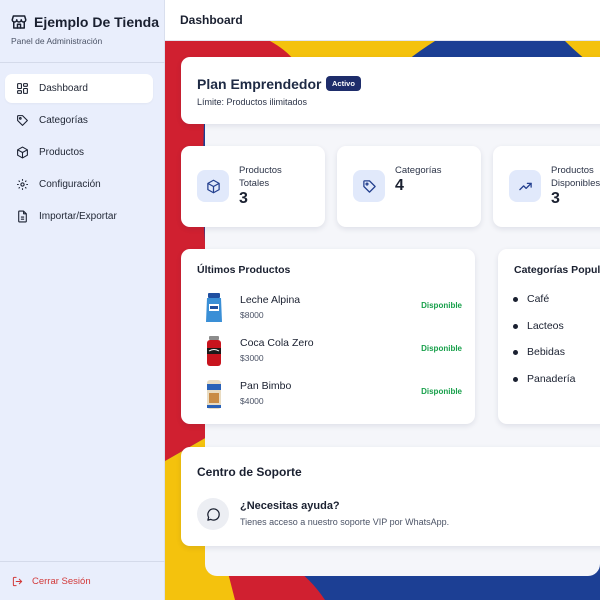 This screenshot has width=600, height=600. Describe the element at coordinates (252, 315) in the screenshot. I see `product-price: $8000` at that location.